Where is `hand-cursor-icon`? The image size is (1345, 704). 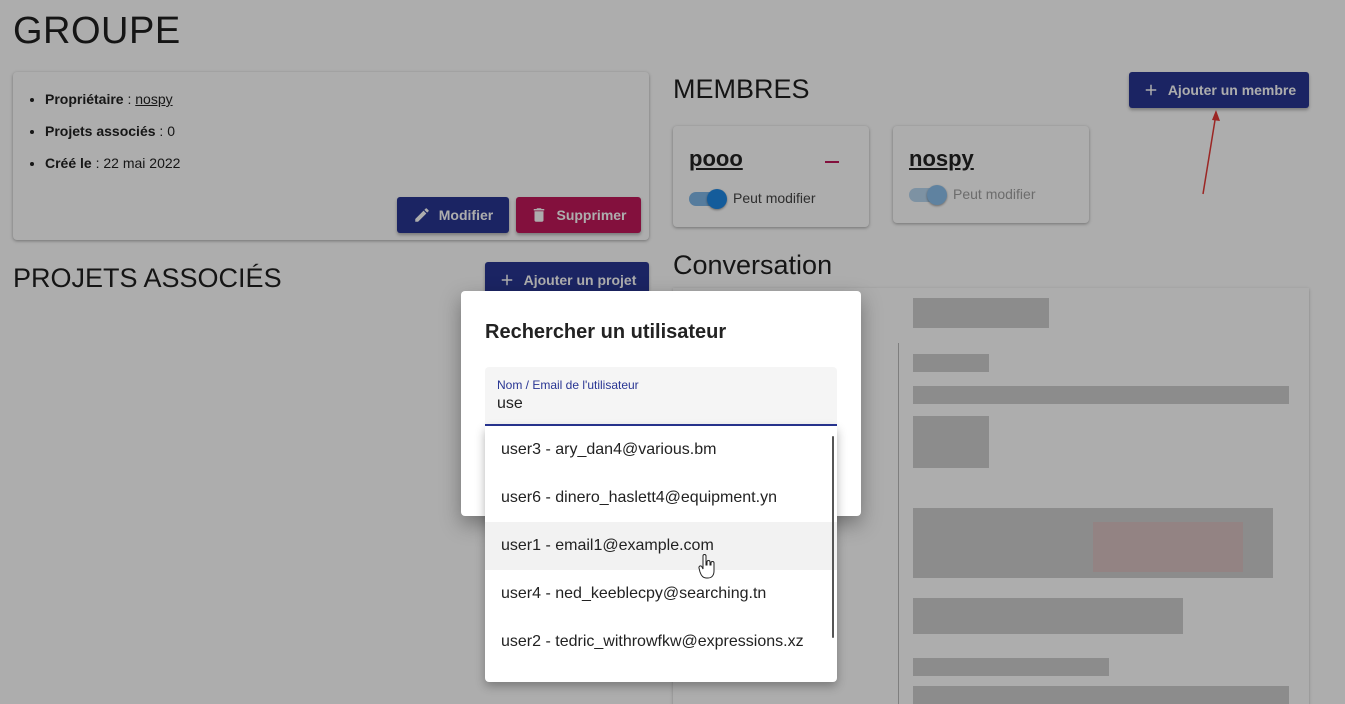
hand-cursor-icon is located at coordinates (706, 566).